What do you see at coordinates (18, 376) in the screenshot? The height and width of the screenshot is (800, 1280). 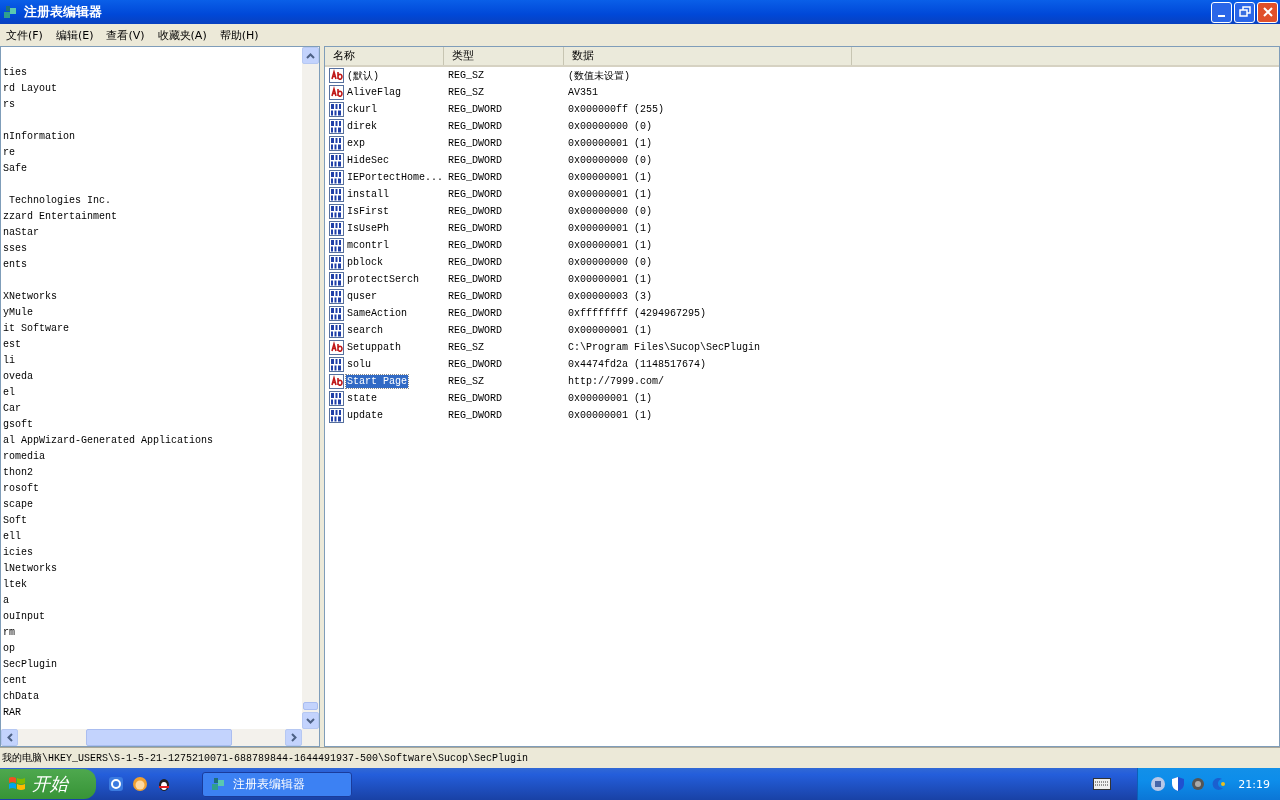 I see `tree-item: oveda` at bounding box center [18, 376].